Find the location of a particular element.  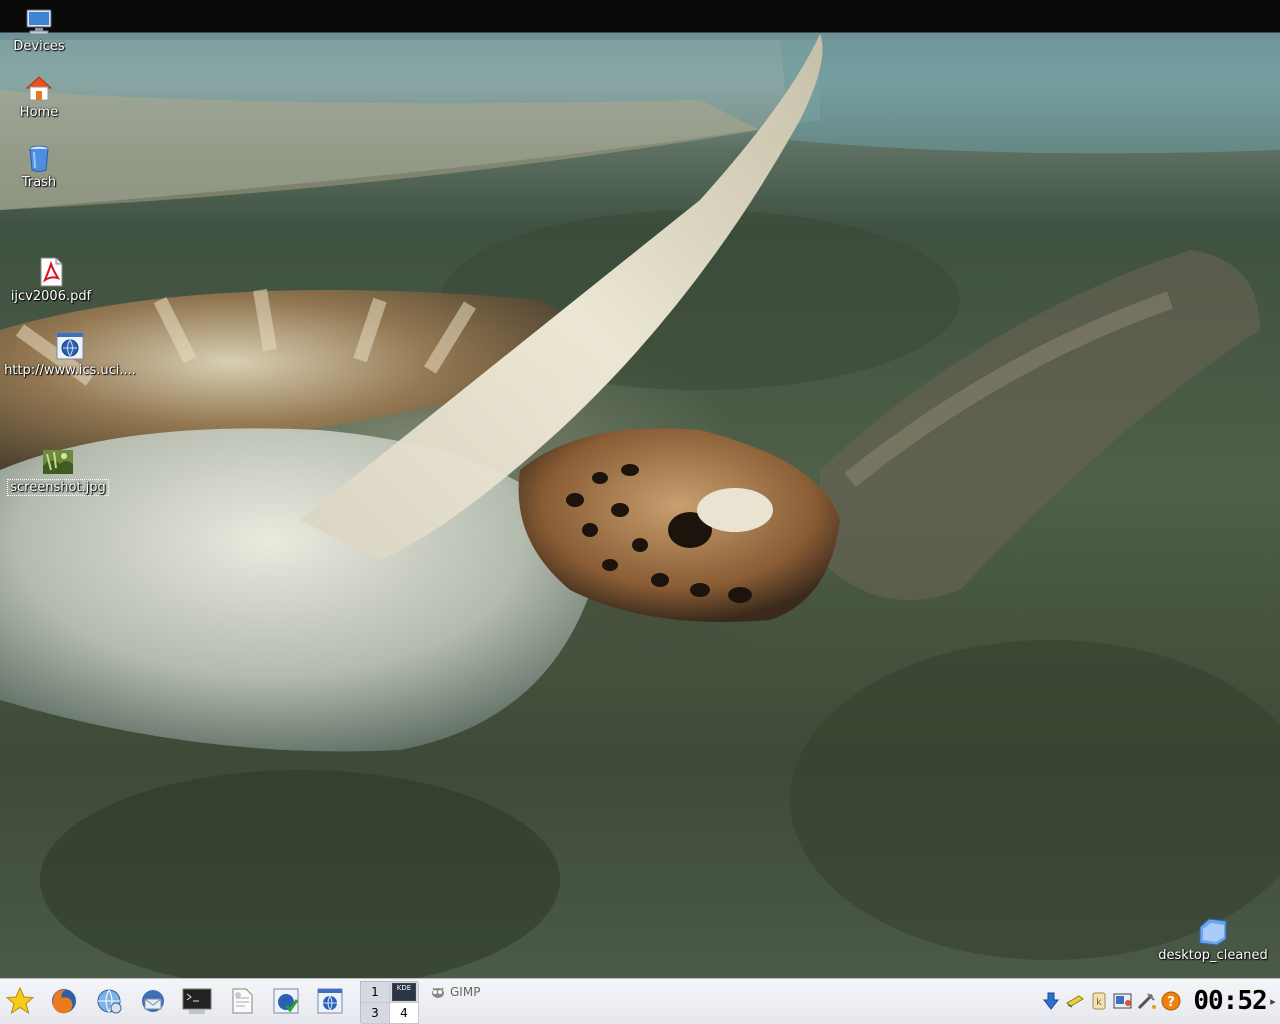

document-icon is located at coordinates (242, 1001).